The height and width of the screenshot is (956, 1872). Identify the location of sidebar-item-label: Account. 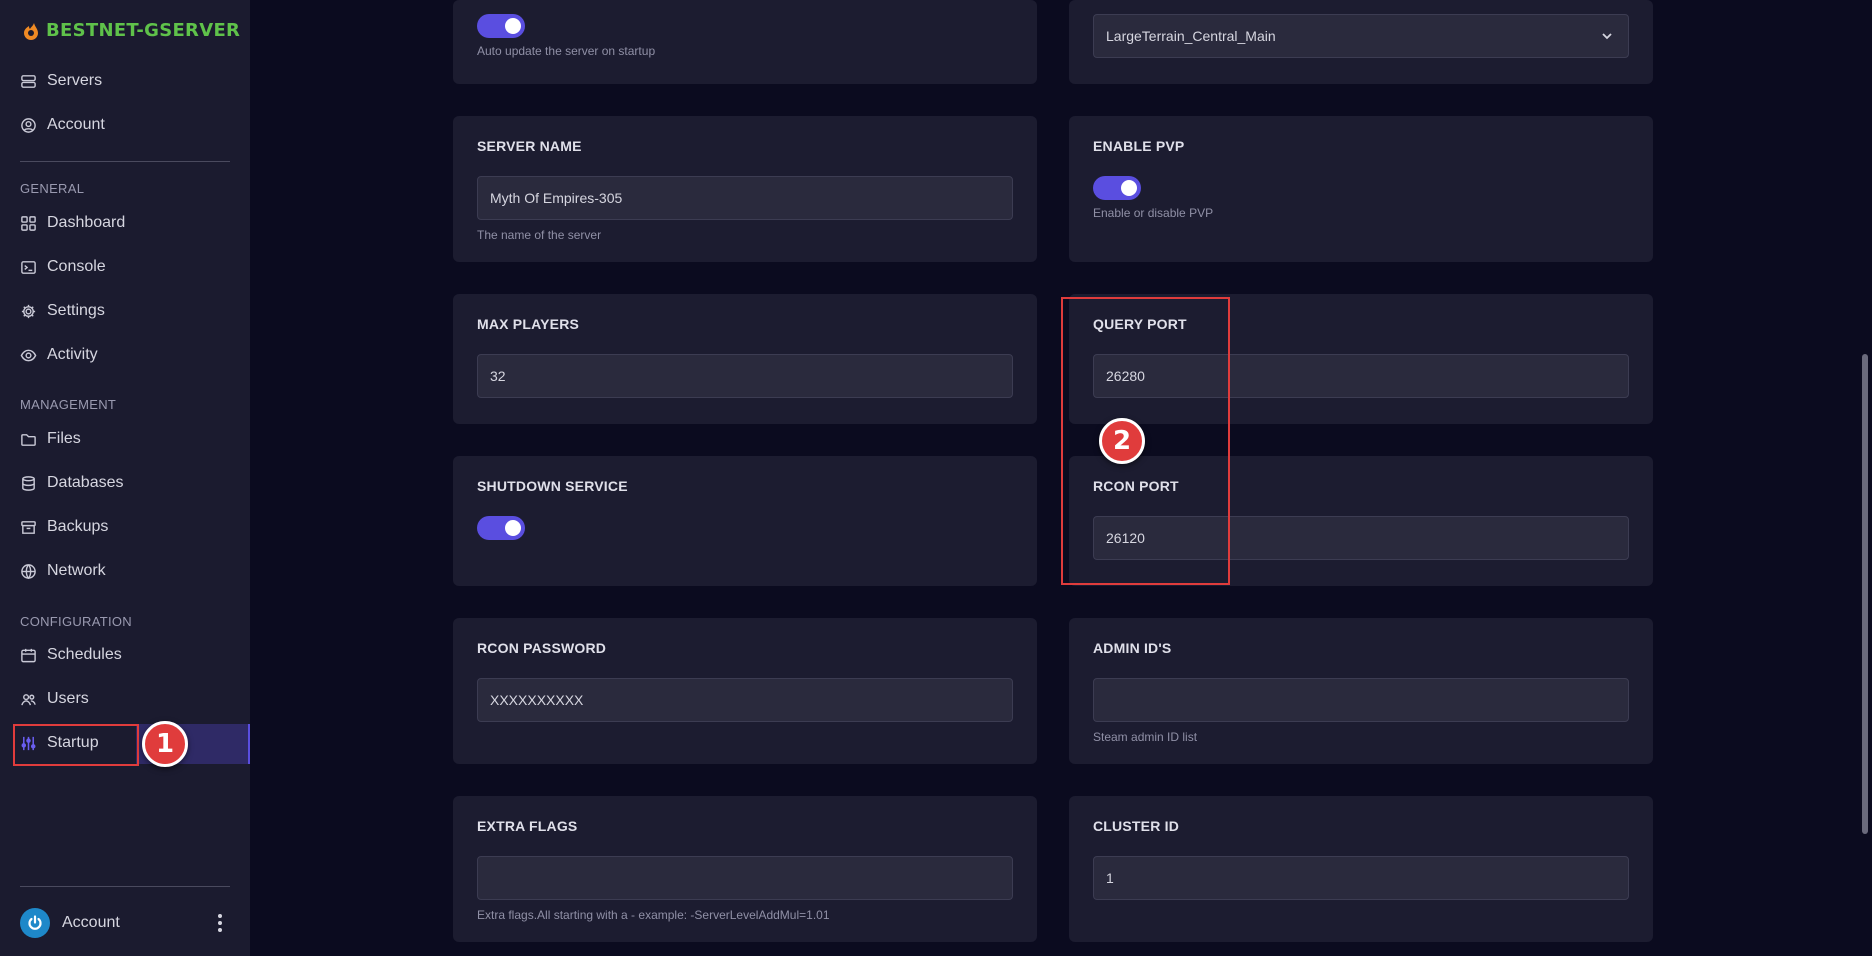
(76, 124).